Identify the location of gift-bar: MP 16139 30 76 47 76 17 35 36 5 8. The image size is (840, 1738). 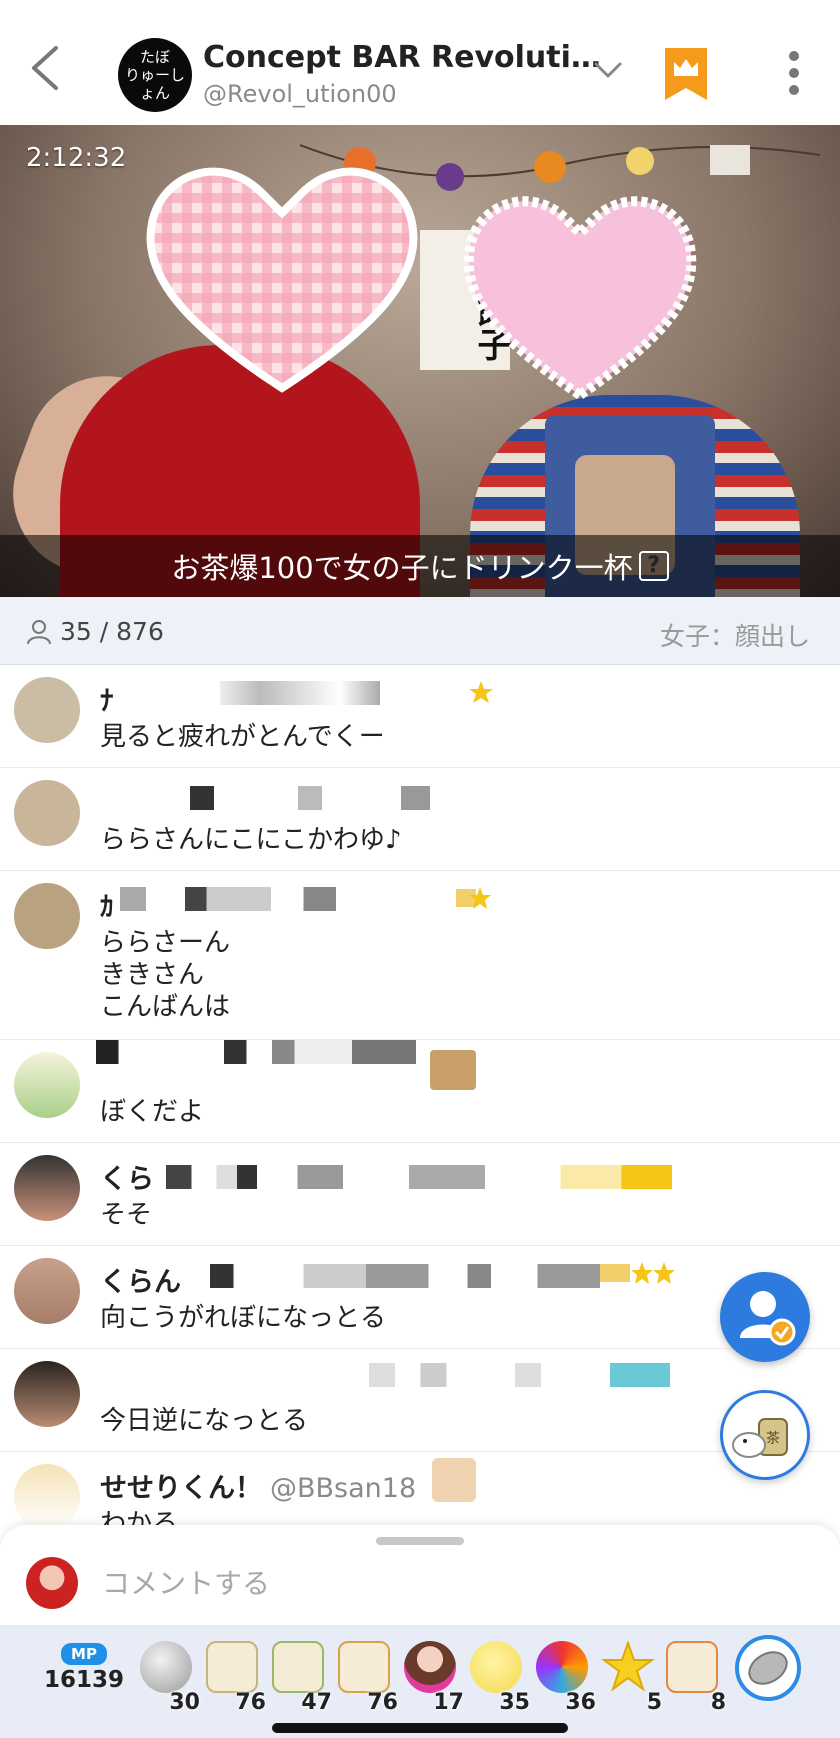
(420, 1681).